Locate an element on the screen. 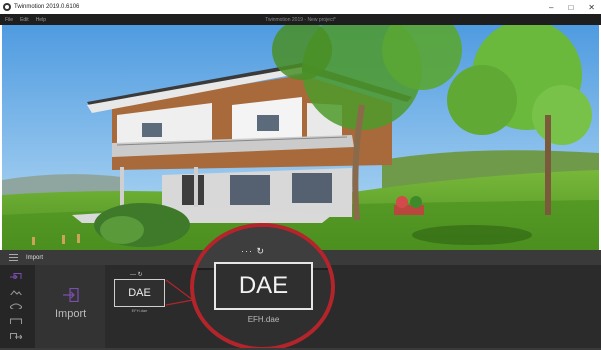 This screenshot has height=350, width=601. minimize-button: – is located at coordinates (551, 7).